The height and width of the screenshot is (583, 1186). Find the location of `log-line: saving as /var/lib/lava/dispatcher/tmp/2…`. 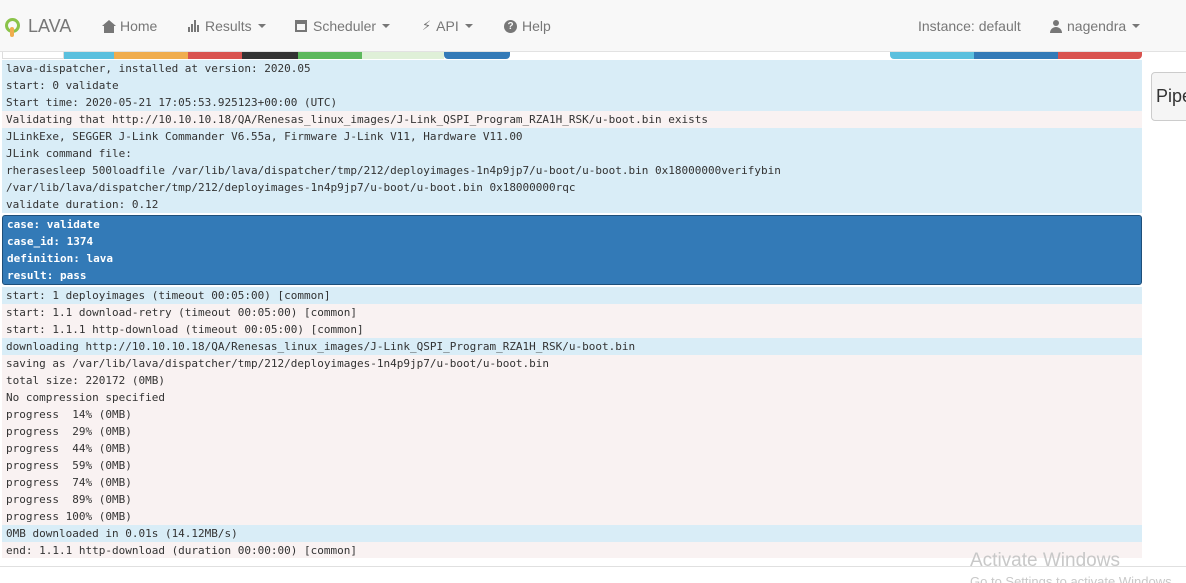

log-line: saving as /var/lib/lava/dispatcher/tmp/2… is located at coordinates (278, 363).